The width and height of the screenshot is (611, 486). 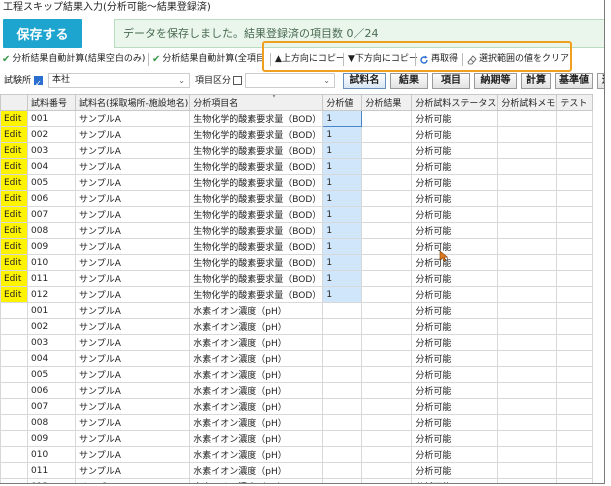 What do you see at coordinates (51, 470) in the screenshot?
I see `sample-number-cell: 011` at bounding box center [51, 470].